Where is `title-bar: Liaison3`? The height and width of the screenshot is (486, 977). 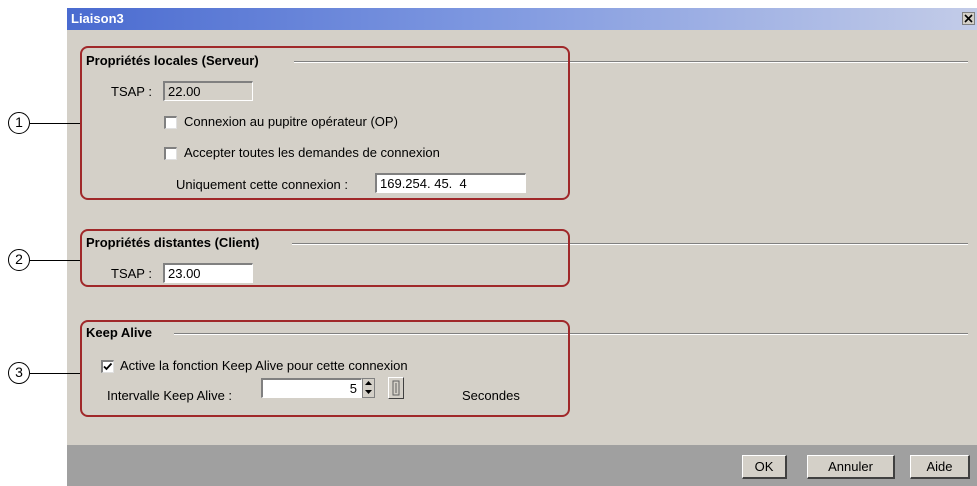
title-bar: Liaison3 is located at coordinates (522, 19).